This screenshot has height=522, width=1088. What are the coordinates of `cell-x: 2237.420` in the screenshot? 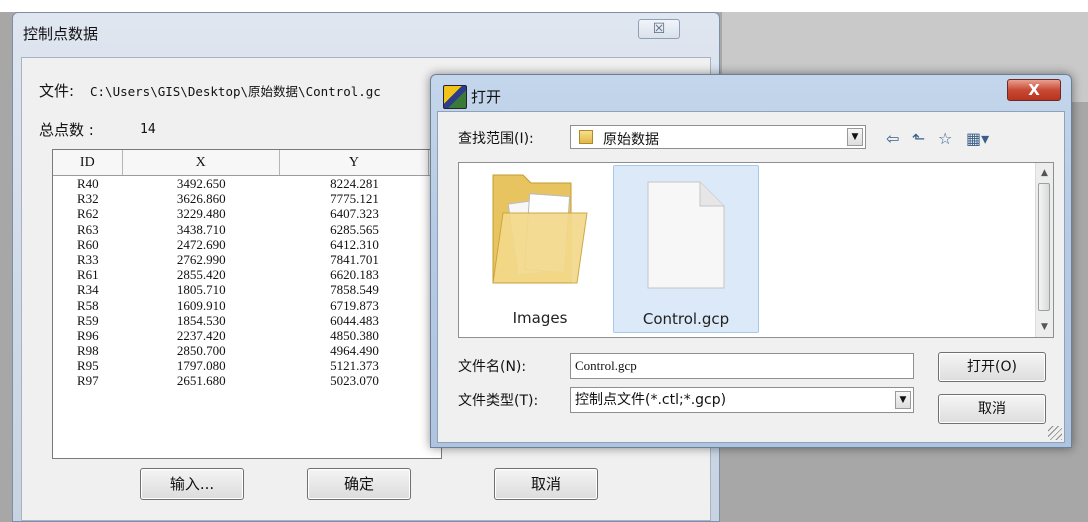 It's located at (201, 335).